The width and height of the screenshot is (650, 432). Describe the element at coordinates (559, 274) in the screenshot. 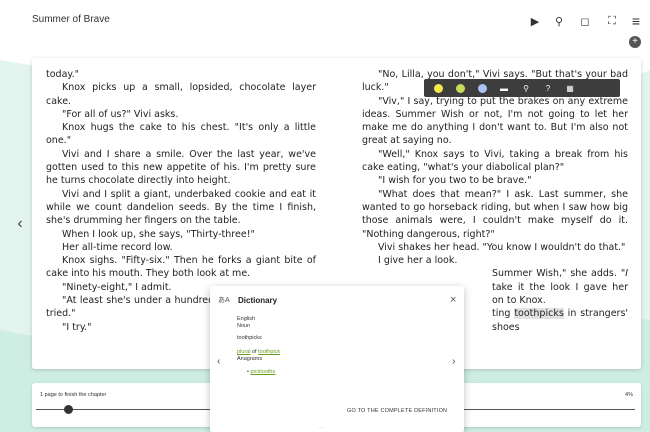

I see `text-fragment: Summer Wish," she adds. "` at that location.